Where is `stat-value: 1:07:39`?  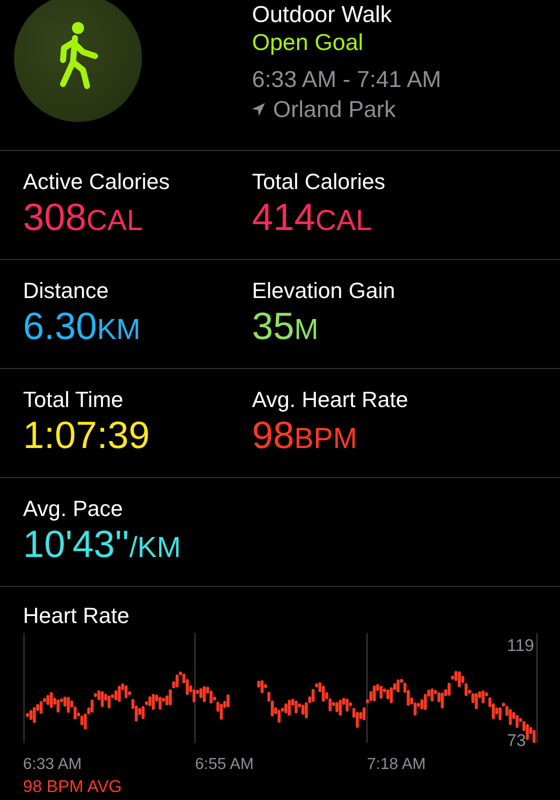
stat-value: 1:07:39 is located at coordinates (87, 436).